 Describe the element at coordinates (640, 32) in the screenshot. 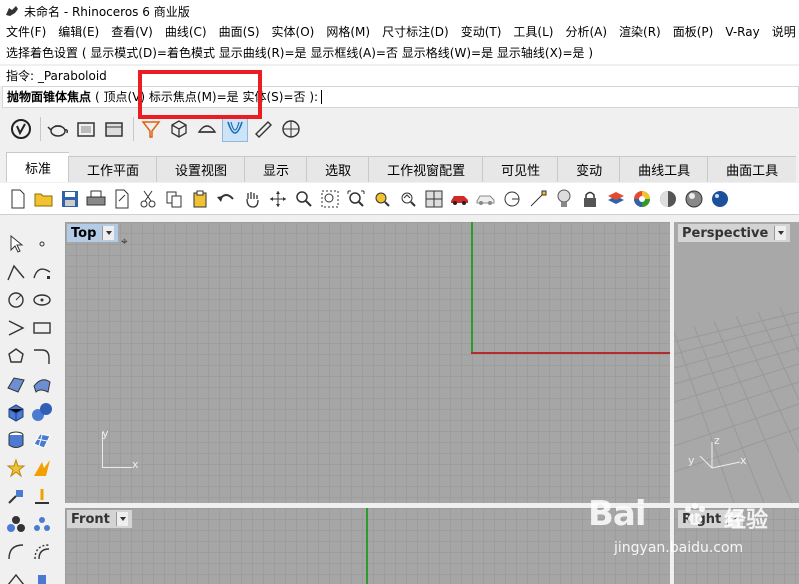

I see `menu-render: 渲染(R)` at that location.